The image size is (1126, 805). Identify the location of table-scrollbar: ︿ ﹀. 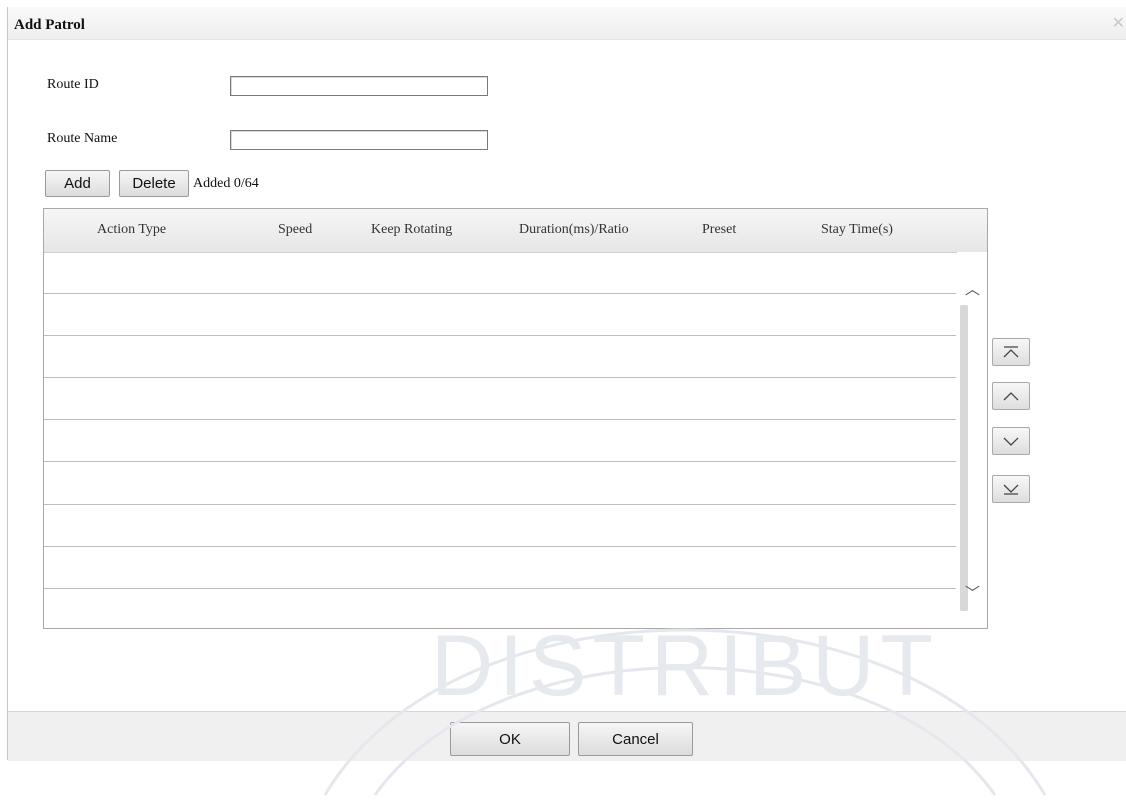
(972, 440).